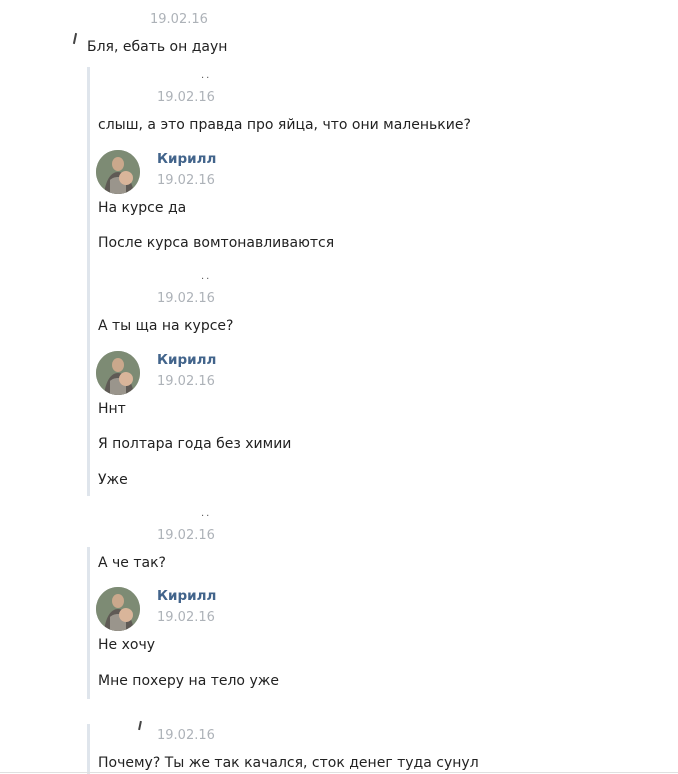 This screenshot has width=678, height=774. I want to click on message-text: Бля, ебать он даун, so click(157, 47).